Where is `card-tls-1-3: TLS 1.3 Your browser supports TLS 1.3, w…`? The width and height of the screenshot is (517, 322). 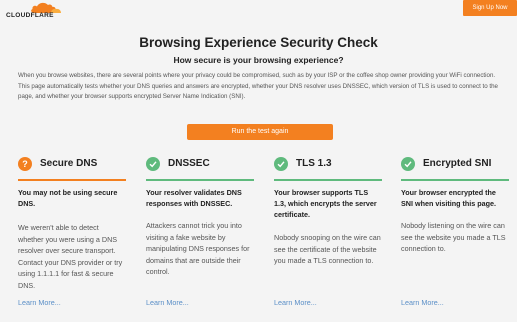
card-tls-1-3: TLS 1.3 Your browser supports TLS 1.3, w… is located at coordinates (328, 239).